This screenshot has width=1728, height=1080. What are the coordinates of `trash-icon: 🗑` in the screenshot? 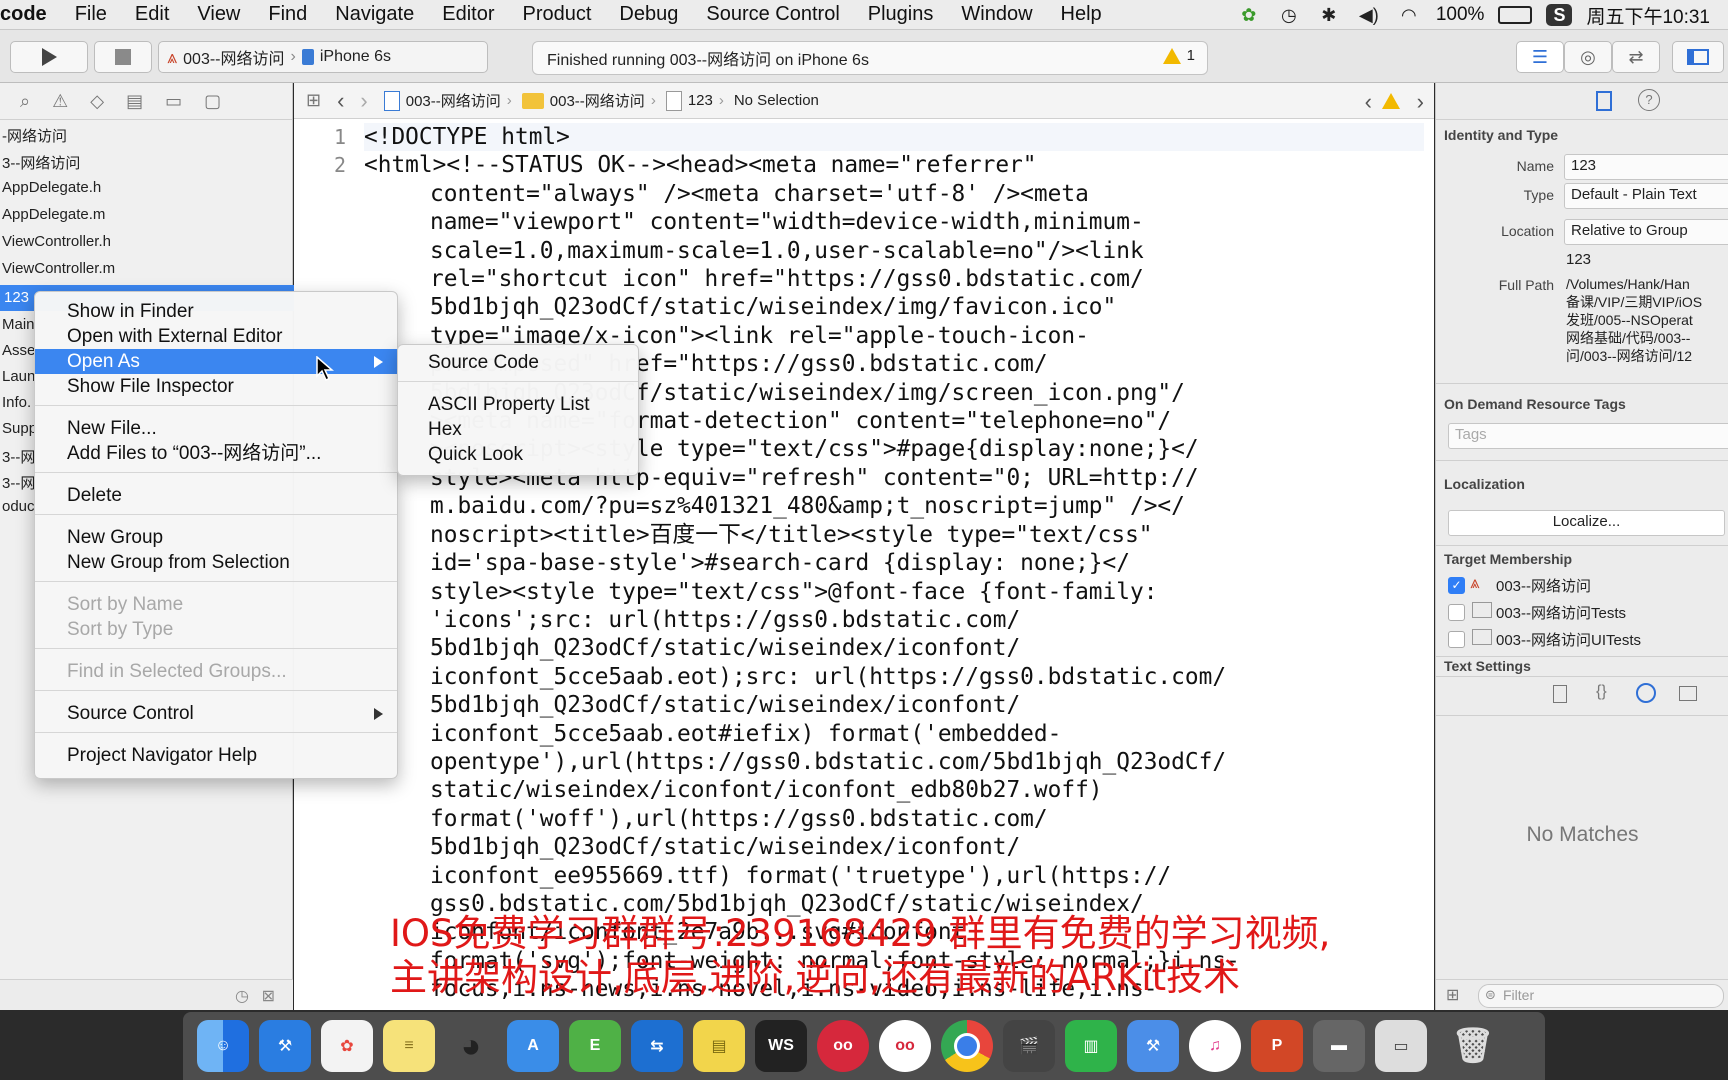 It's located at (1473, 1046).